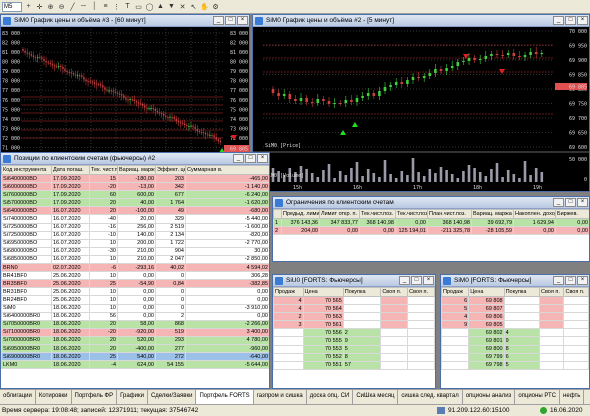 Image resolution: width=590 pixels, height=416 pixels. Describe the element at coordinates (362, 365) in the screenshot. I see `buy-volume: 57` at that location.